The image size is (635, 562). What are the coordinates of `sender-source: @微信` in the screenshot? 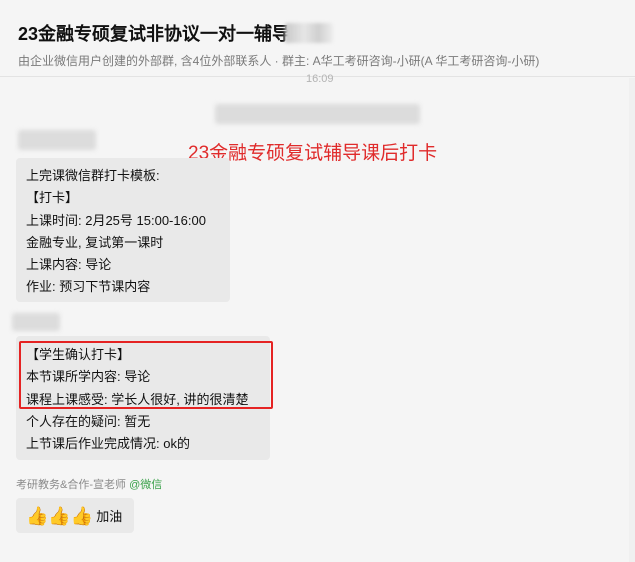 It's located at (146, 485).